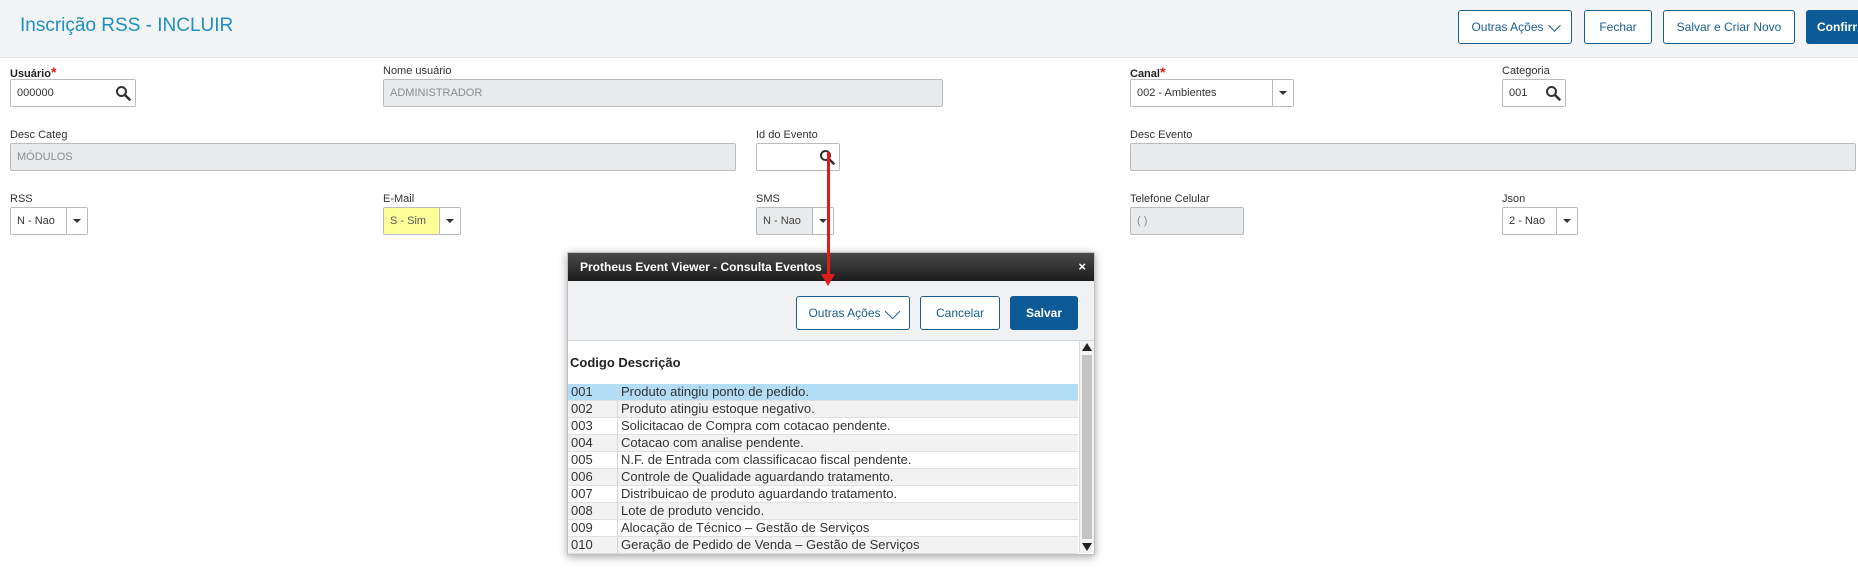 Image resolution: width=1858 pixels, height=582 pixels. I want to click on cell-codigo: 002, so click(593, 409).